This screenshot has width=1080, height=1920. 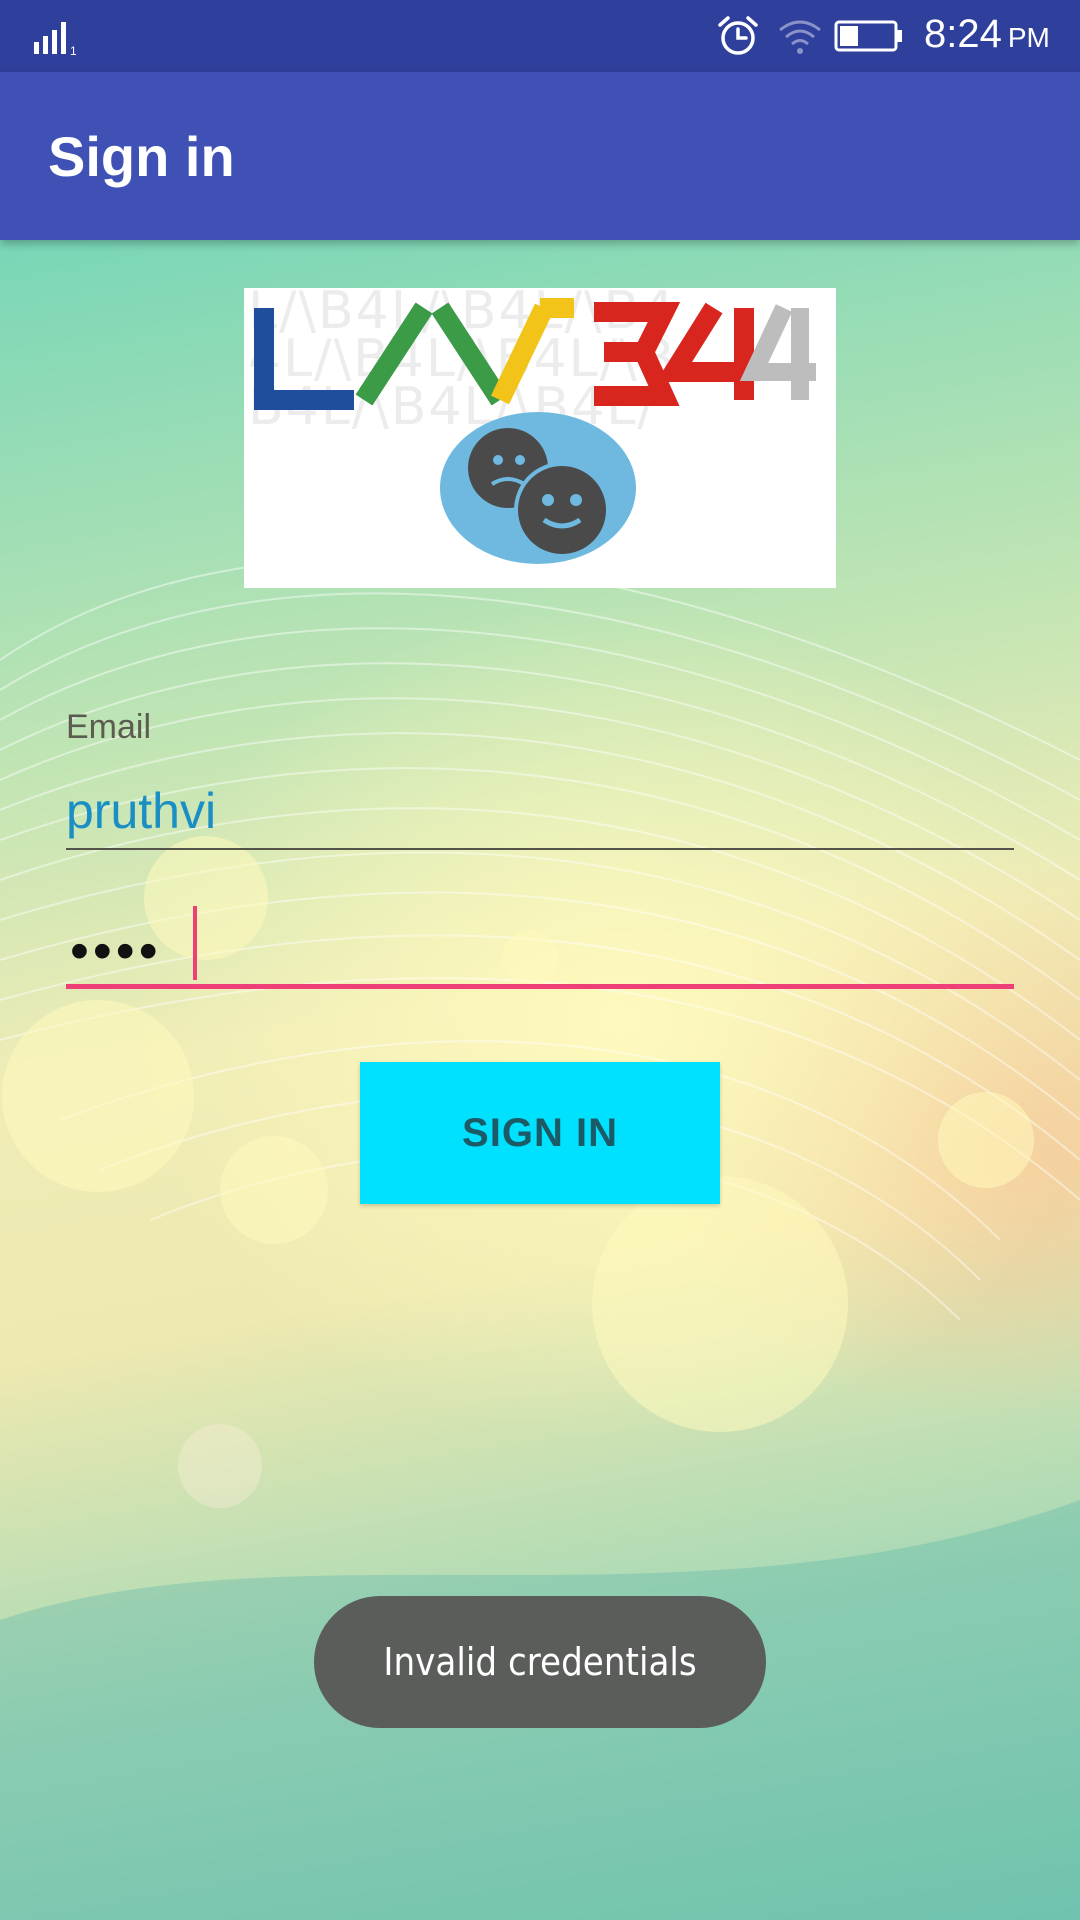 What do you see at coordinates (1028, 37) in the screenshot?
I see `clock-ampm: PM` at bounding box center [1028, 37].